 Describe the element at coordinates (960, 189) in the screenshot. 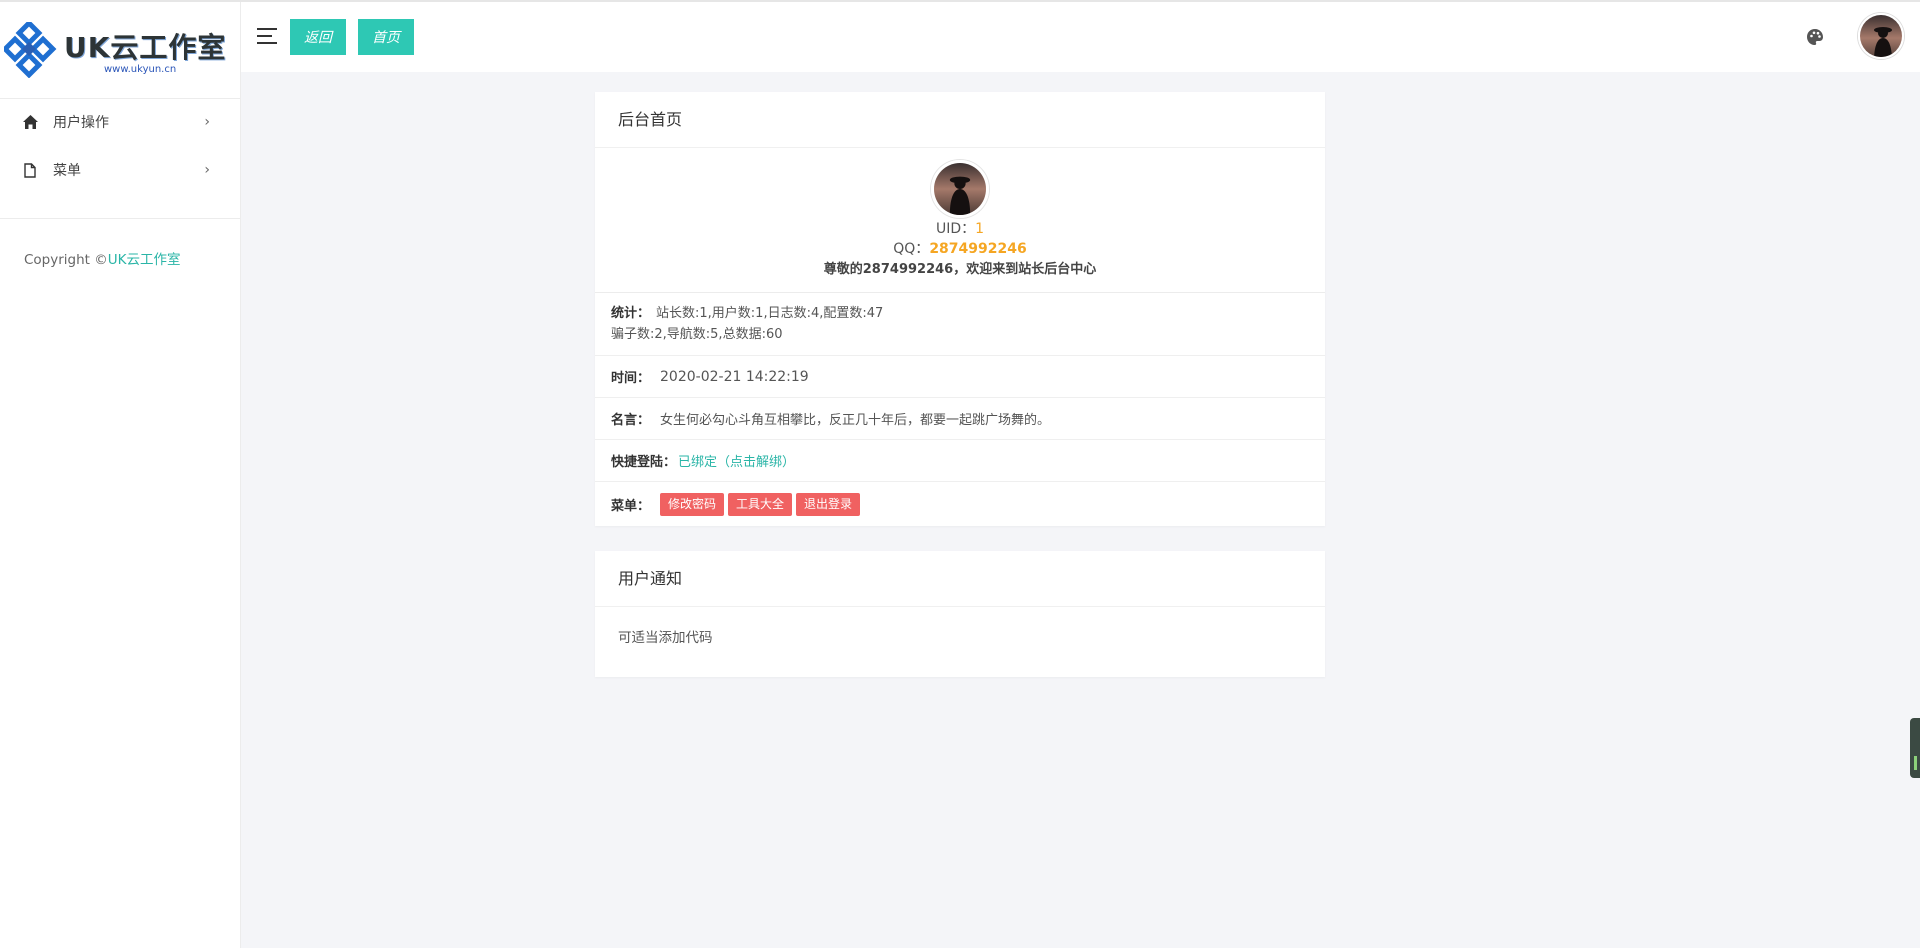

I see `profile-avatar` at that location.